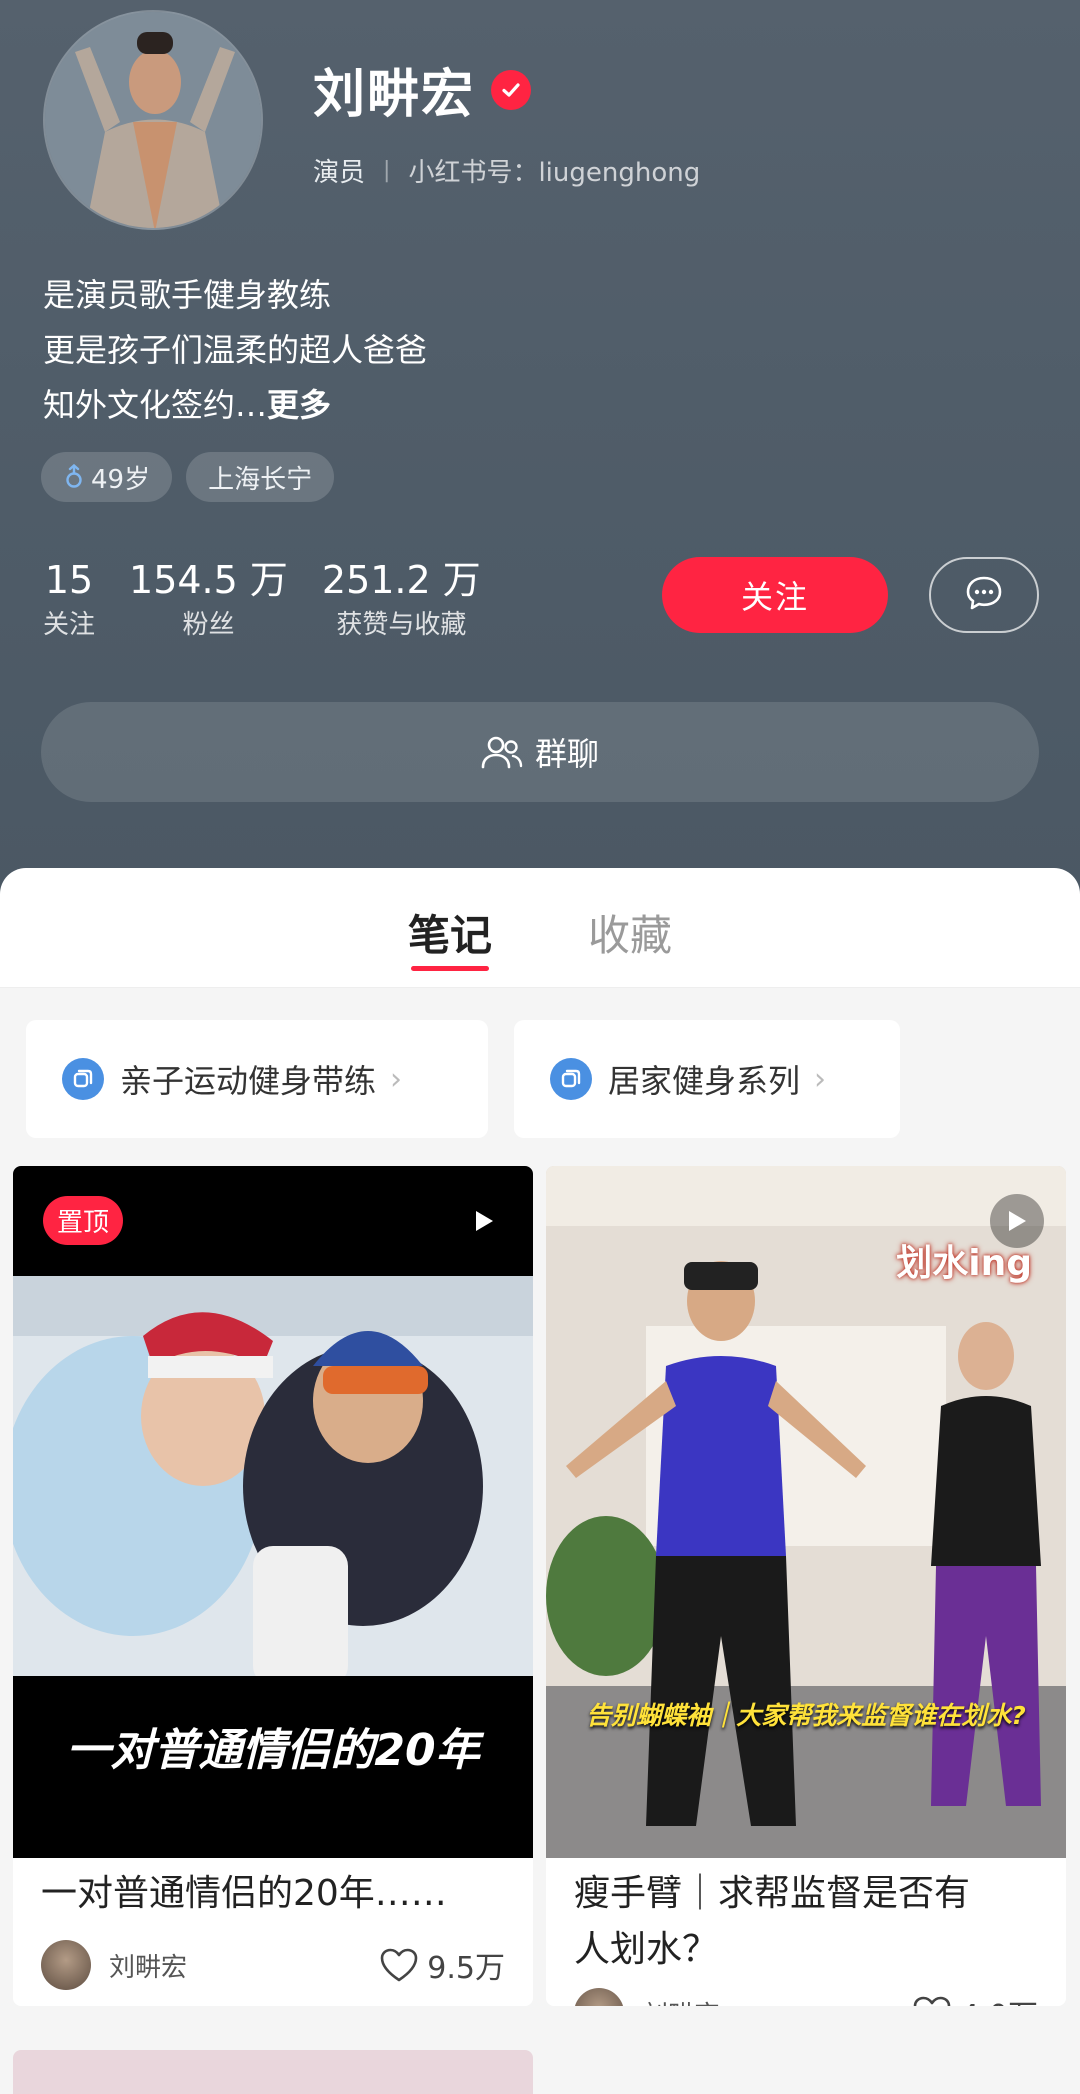  Describe the element at coordinates (704, 1081) in the screenshot. I see `collection-label: 居家健身系列` at that location.